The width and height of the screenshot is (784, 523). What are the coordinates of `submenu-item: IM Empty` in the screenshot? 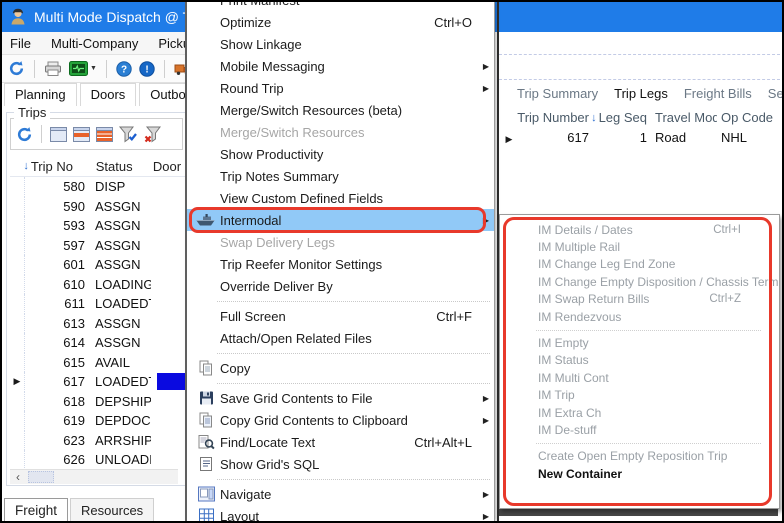 It's located at (639, 342).